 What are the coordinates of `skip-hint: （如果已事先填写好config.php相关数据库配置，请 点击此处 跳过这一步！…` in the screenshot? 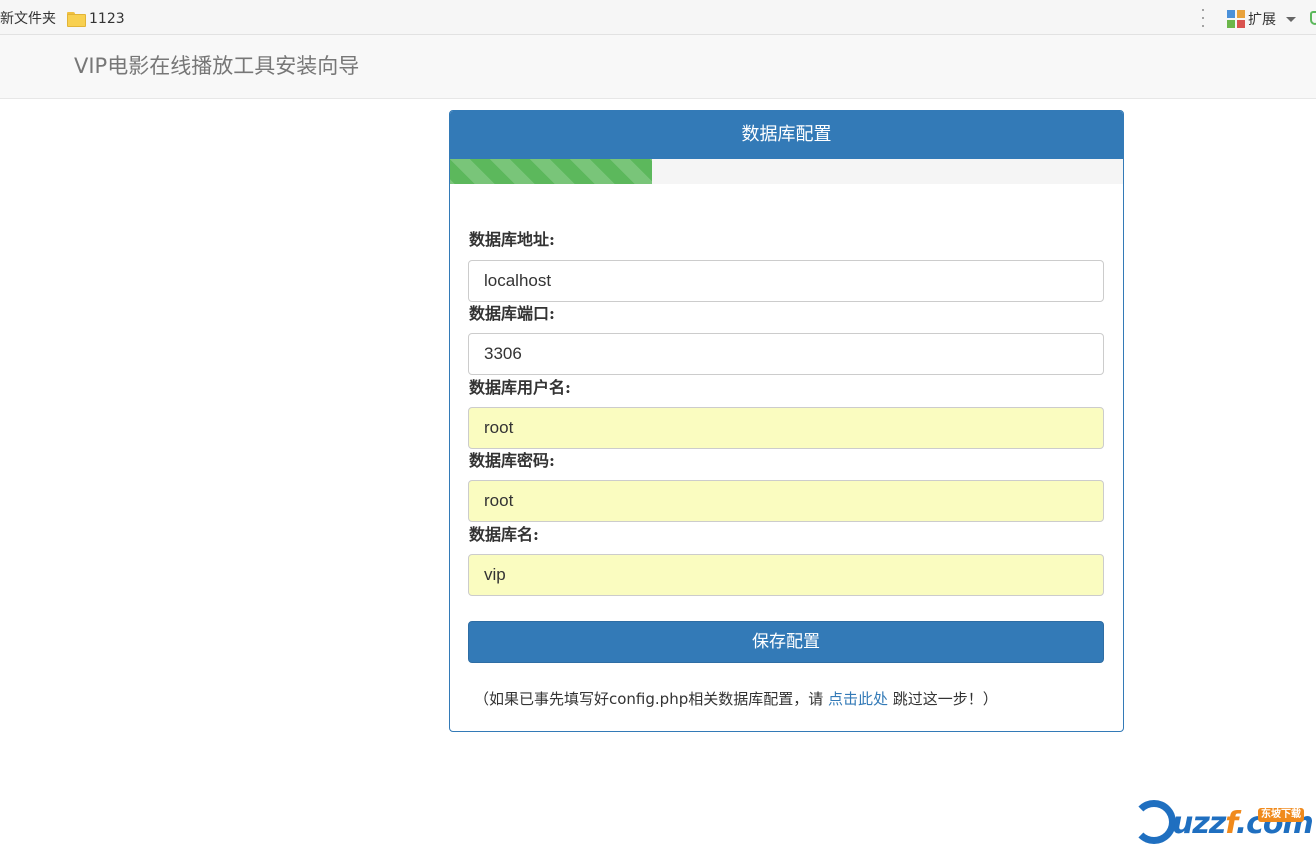 It's located at (736, 699).